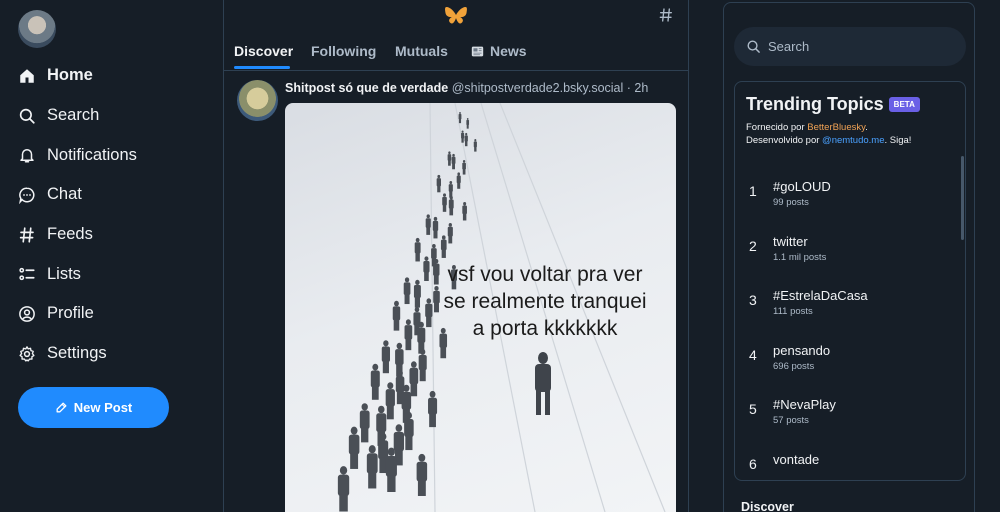 The width and height of the screenshot is (1000, 512). Describe the element at coordinates (753, 300) in the screenshot. I see `trending-rank: 3` at that location.